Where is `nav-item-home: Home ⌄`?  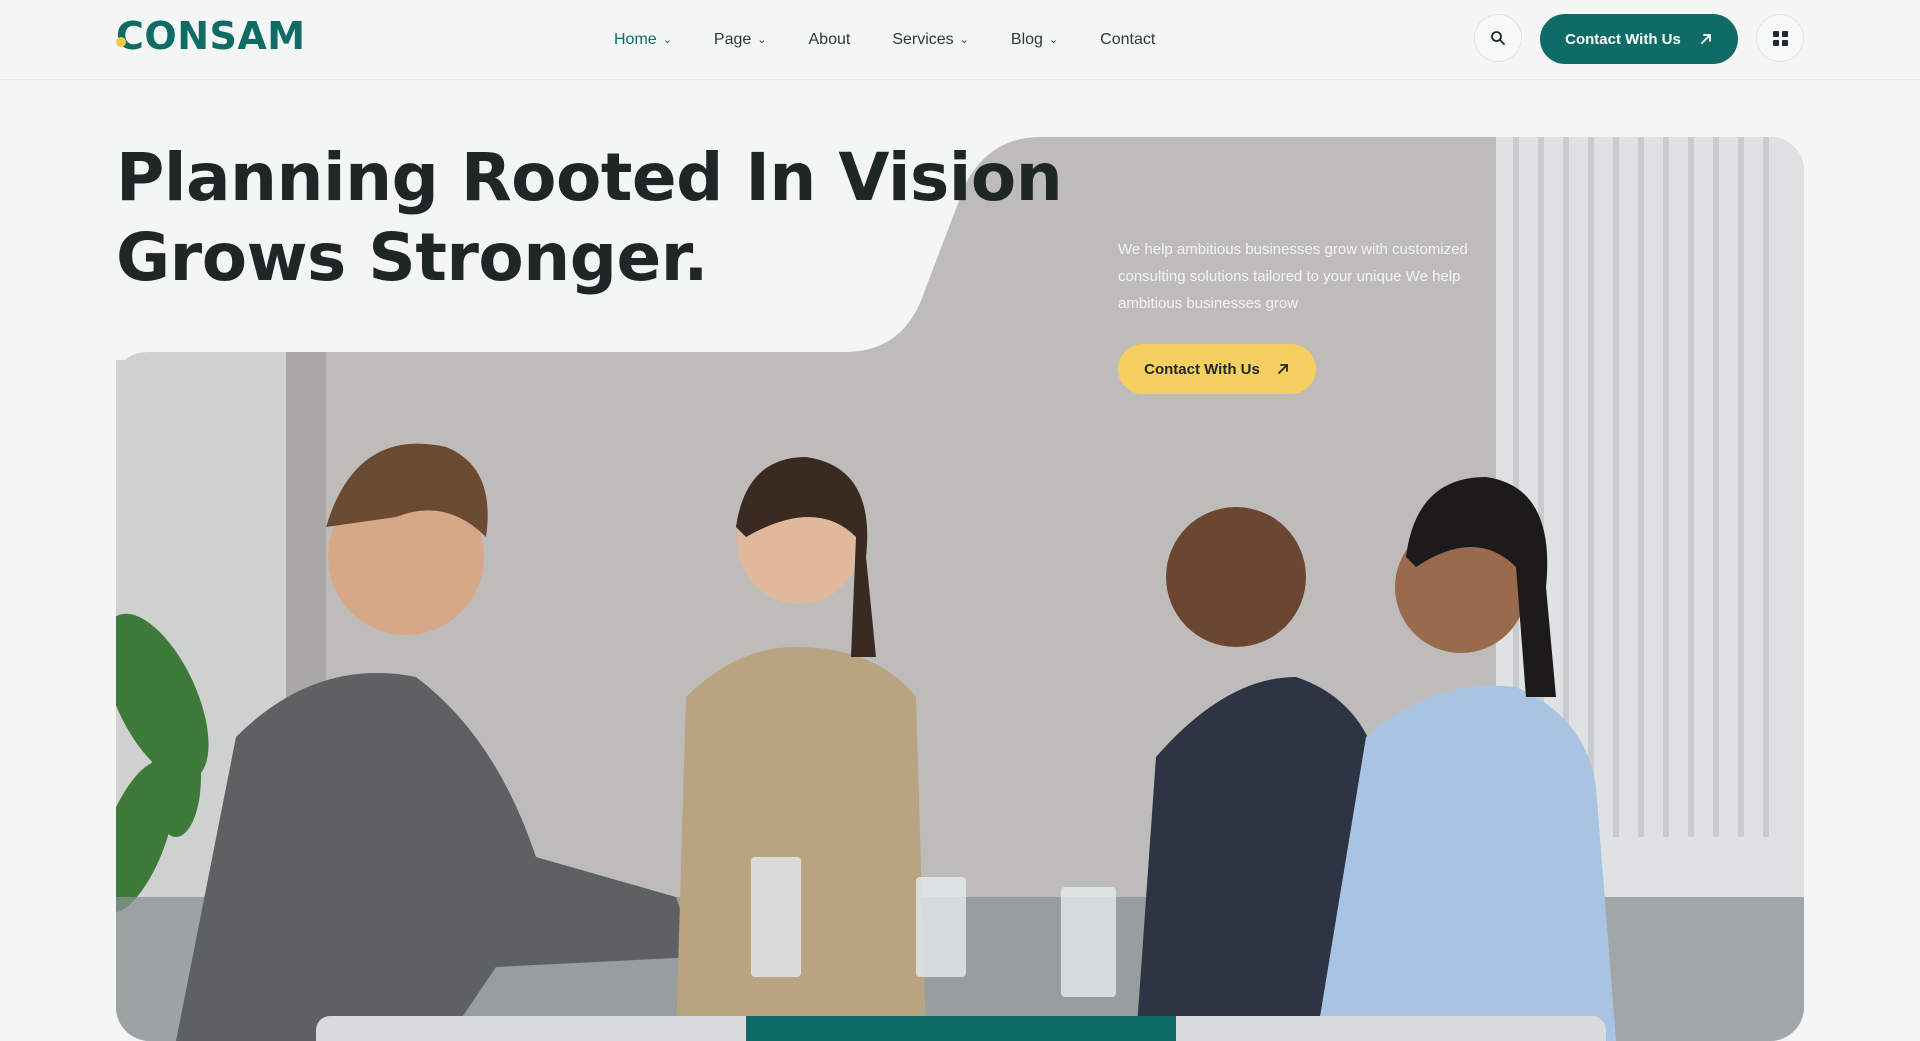 nav-item-home: Home ⌄ is located at coordinates (643, 40).